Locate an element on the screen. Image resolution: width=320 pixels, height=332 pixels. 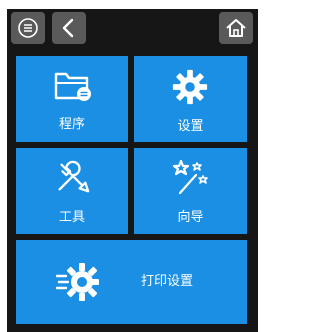
program-tile: 程序 is located at coordinates (72, 99).